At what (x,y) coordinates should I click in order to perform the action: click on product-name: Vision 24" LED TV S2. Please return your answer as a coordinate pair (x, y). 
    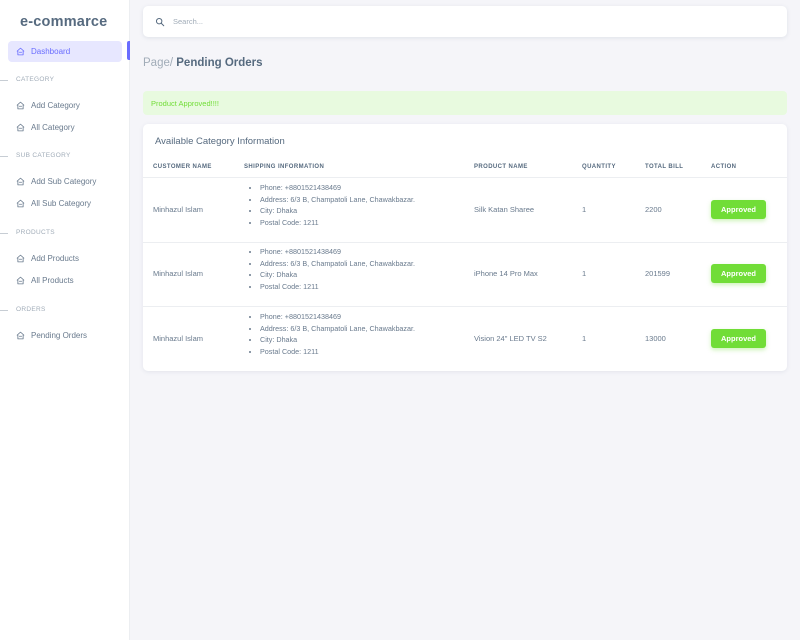
    Looking at the image, I should click on (510, 338).